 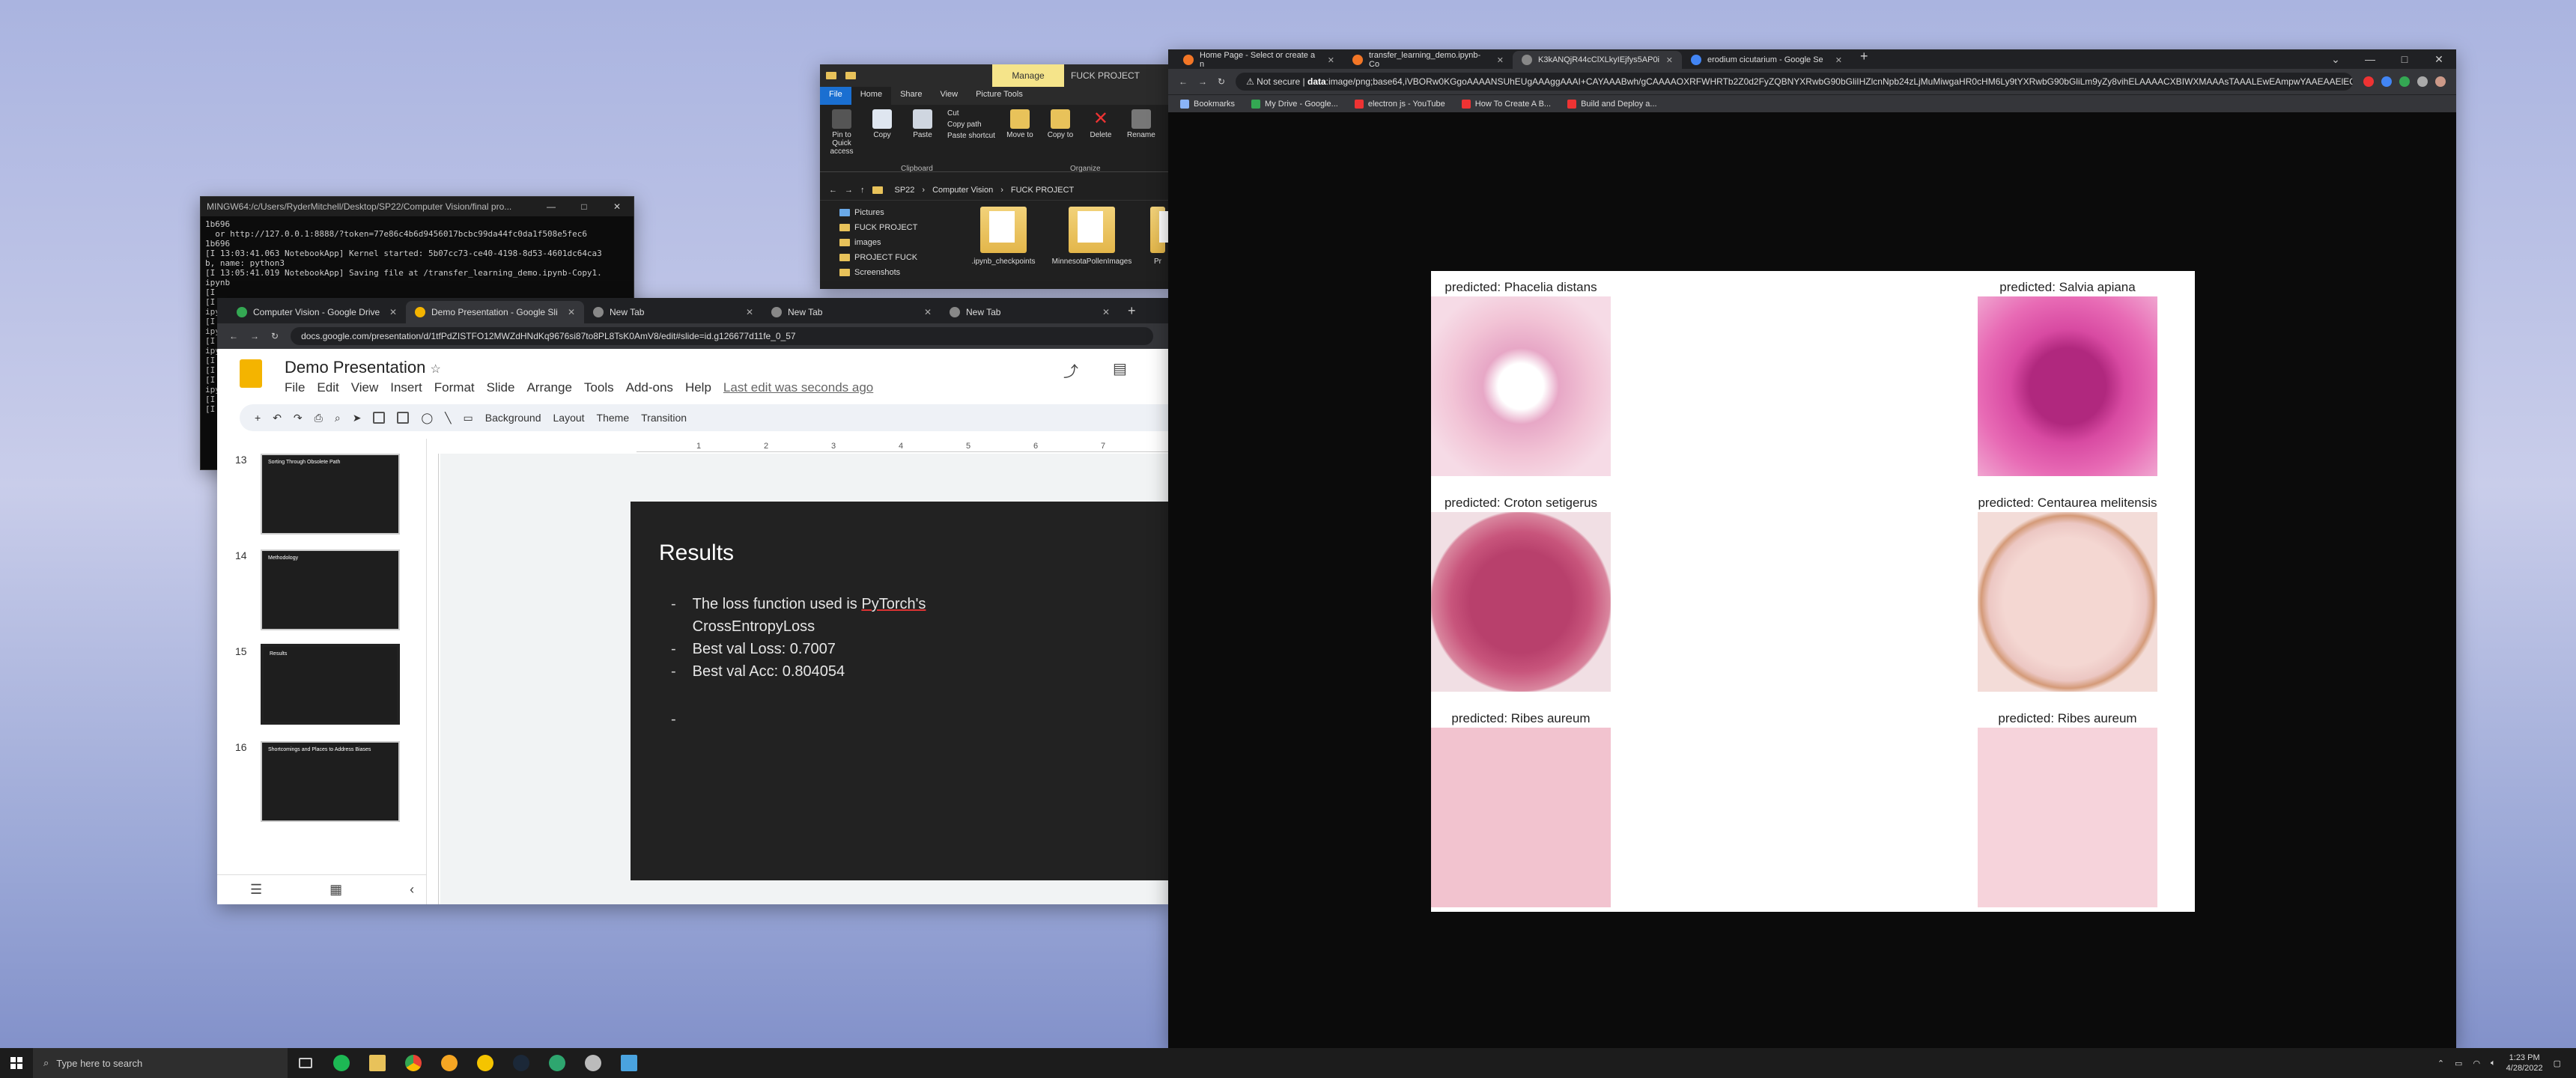 I want to click on comments-icon: ▤, so click(x=1120, y=368).